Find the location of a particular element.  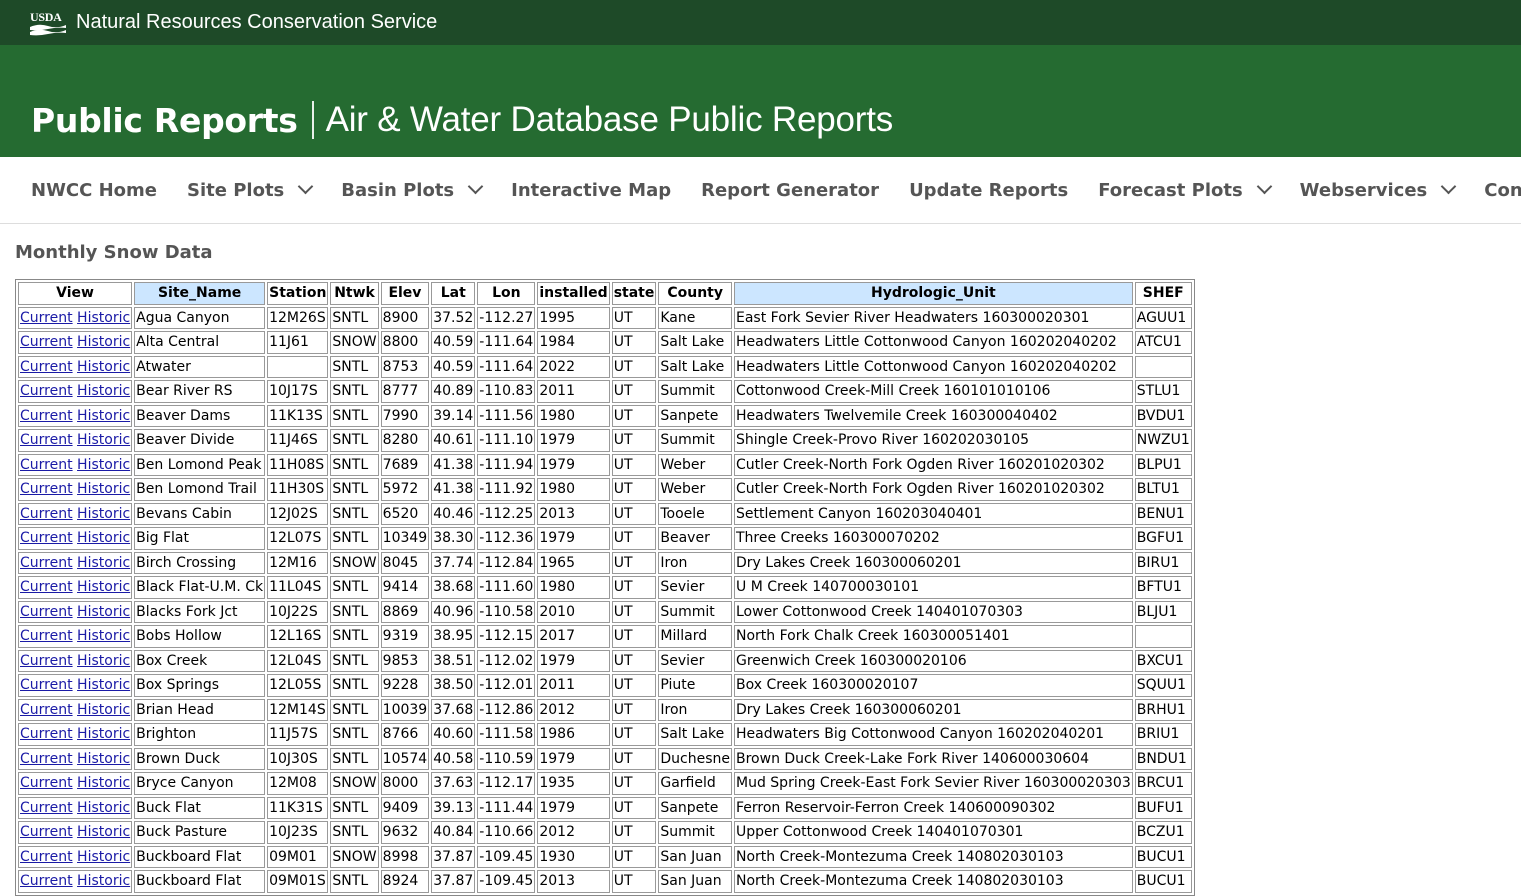

nav-item-contact-us: Contact Us is located at coordinates (1502, 190).